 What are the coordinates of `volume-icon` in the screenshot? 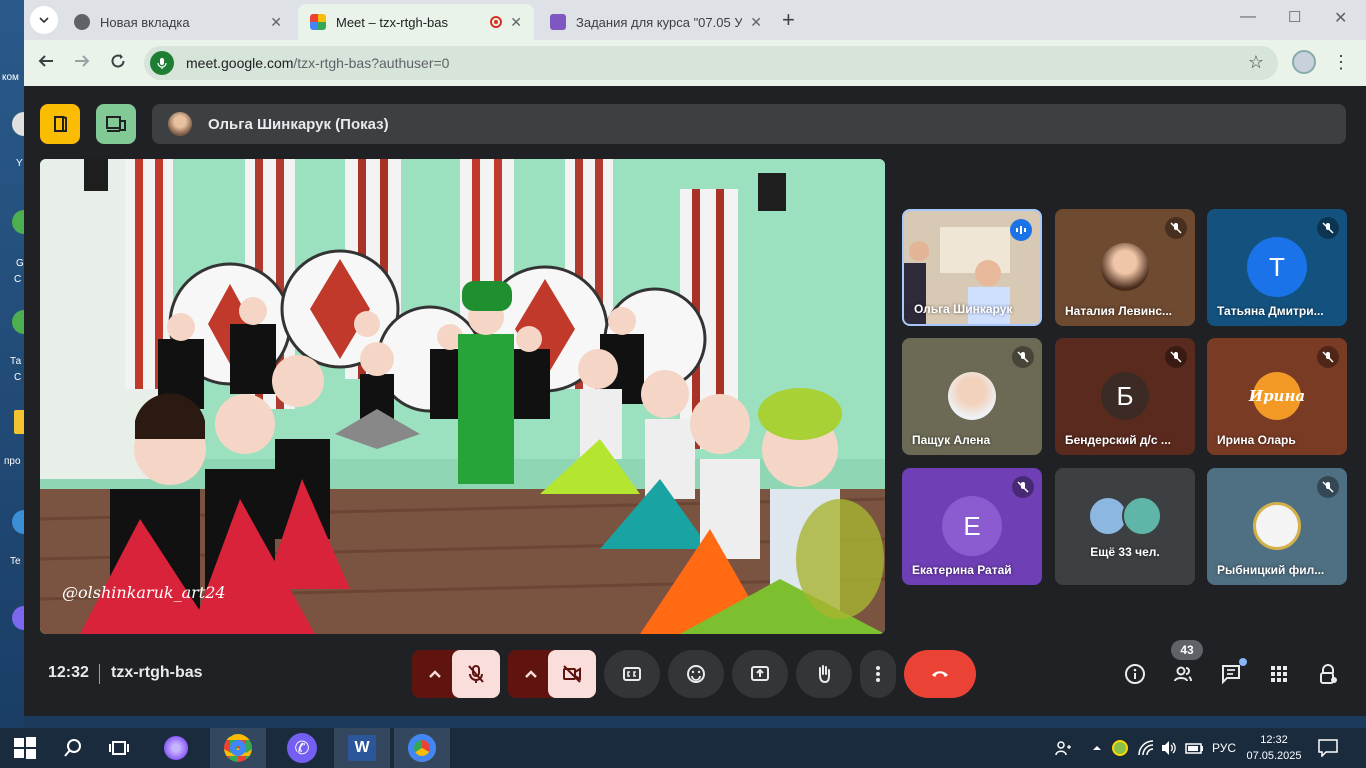 It's located at (1169, 748).